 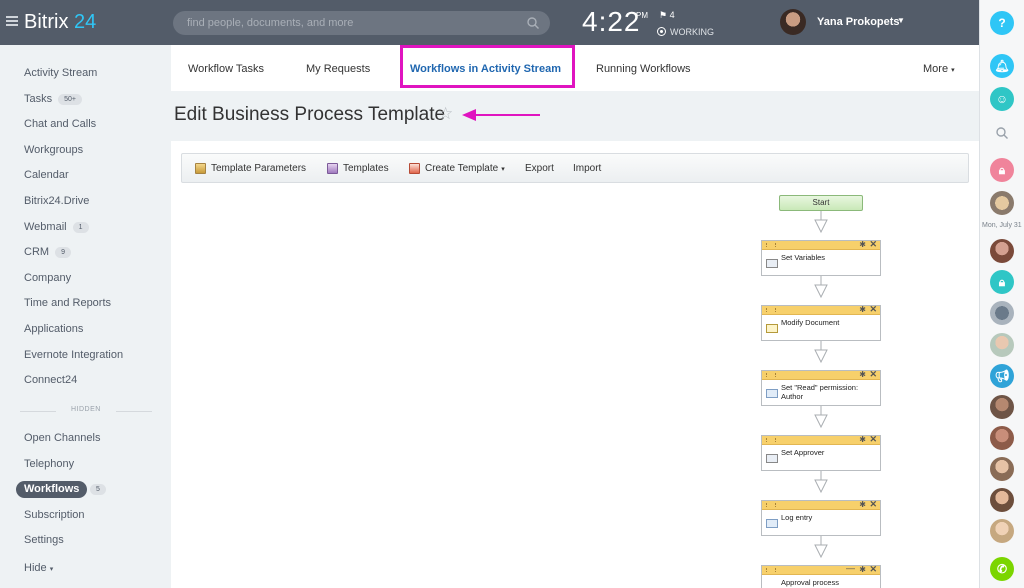 What do you see at coordinates (793, 22) in the screenshot?
I see `user-avatar` at bounding box center [793, 22].